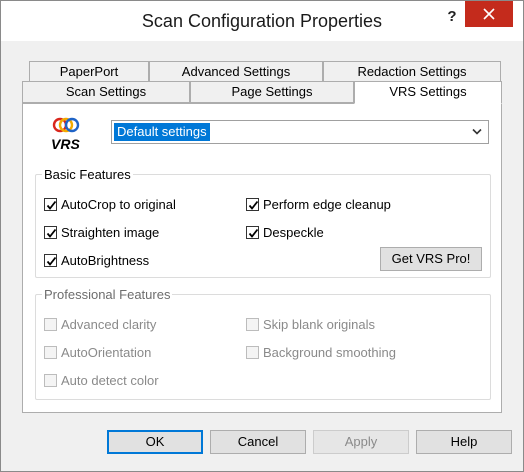 The height and width of the screenshot is (472, 524). Describe the element at coordinates (87, 174) in the screenshot. I see `basic-features-title: Basic Features` at that location.